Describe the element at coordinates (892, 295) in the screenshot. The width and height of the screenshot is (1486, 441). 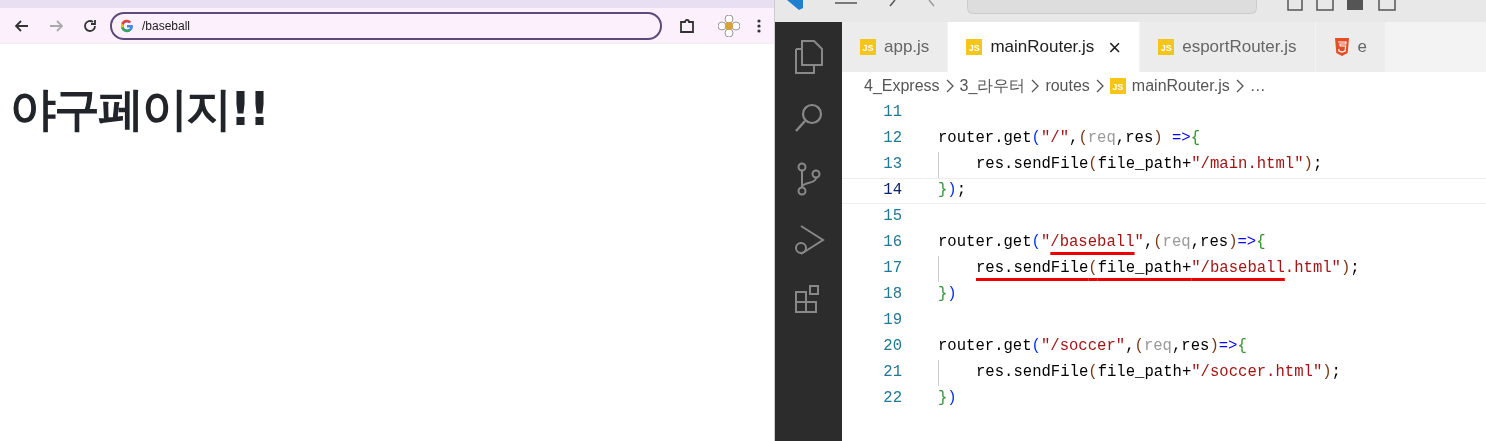
I see `line-number: 18` at that location.